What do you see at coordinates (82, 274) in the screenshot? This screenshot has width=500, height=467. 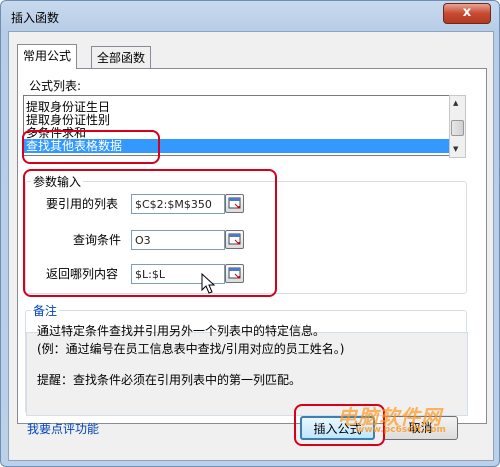 I see `param-label-return-column: 返回哪列内容` at bounding box center [82, 274].